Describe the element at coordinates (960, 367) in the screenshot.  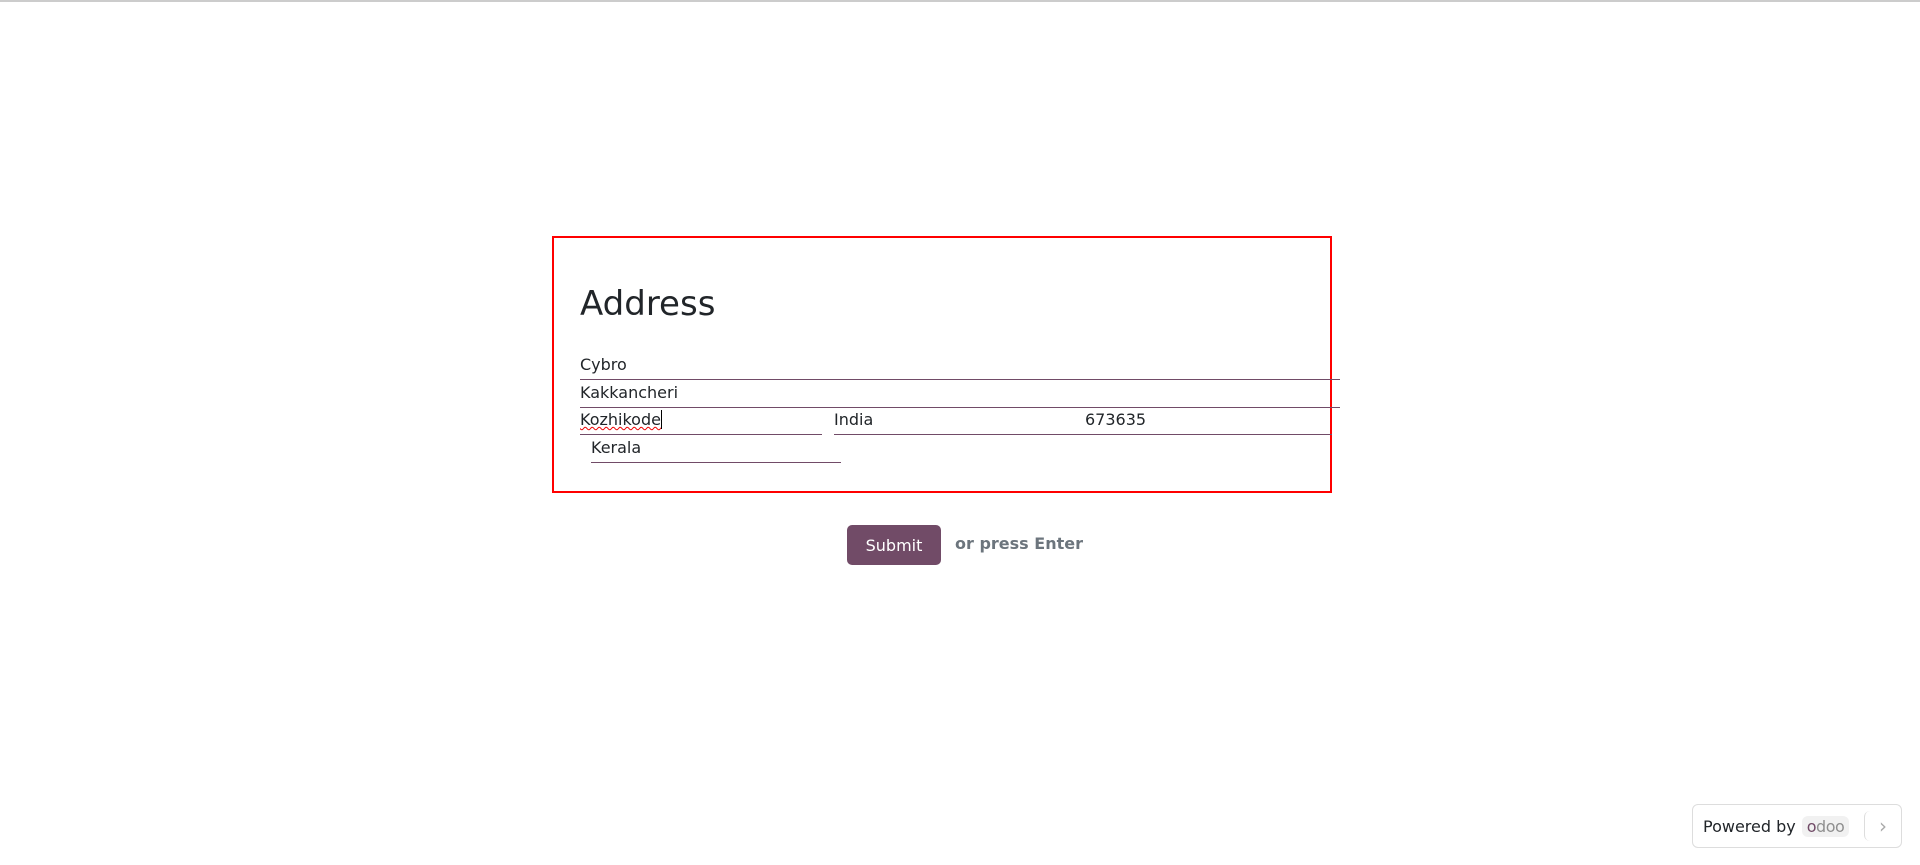
I see `street-input: Cybro` at that location.